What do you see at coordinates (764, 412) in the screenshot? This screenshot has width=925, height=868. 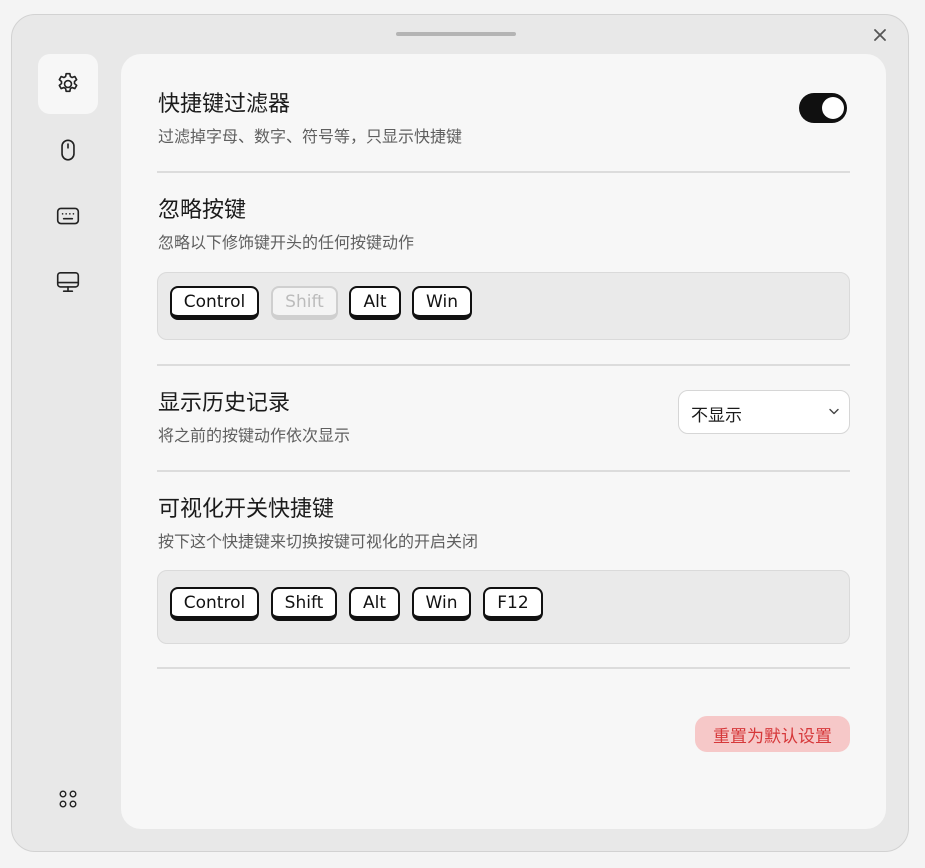 I see `history-dropdown: 不显示` at bounding box center [764, 412].